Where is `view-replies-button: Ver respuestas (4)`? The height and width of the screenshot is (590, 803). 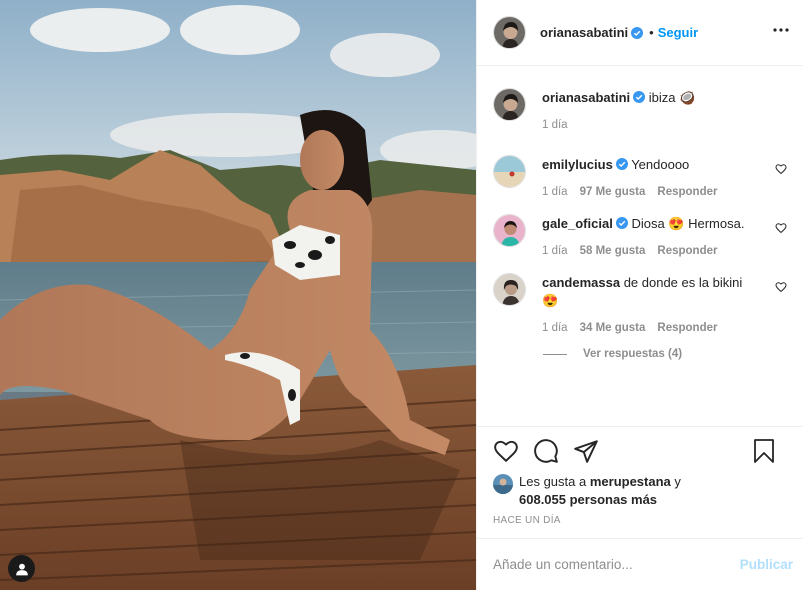 view-replies-button: Ver respuestas (4) is located at coordinates (665, 354).